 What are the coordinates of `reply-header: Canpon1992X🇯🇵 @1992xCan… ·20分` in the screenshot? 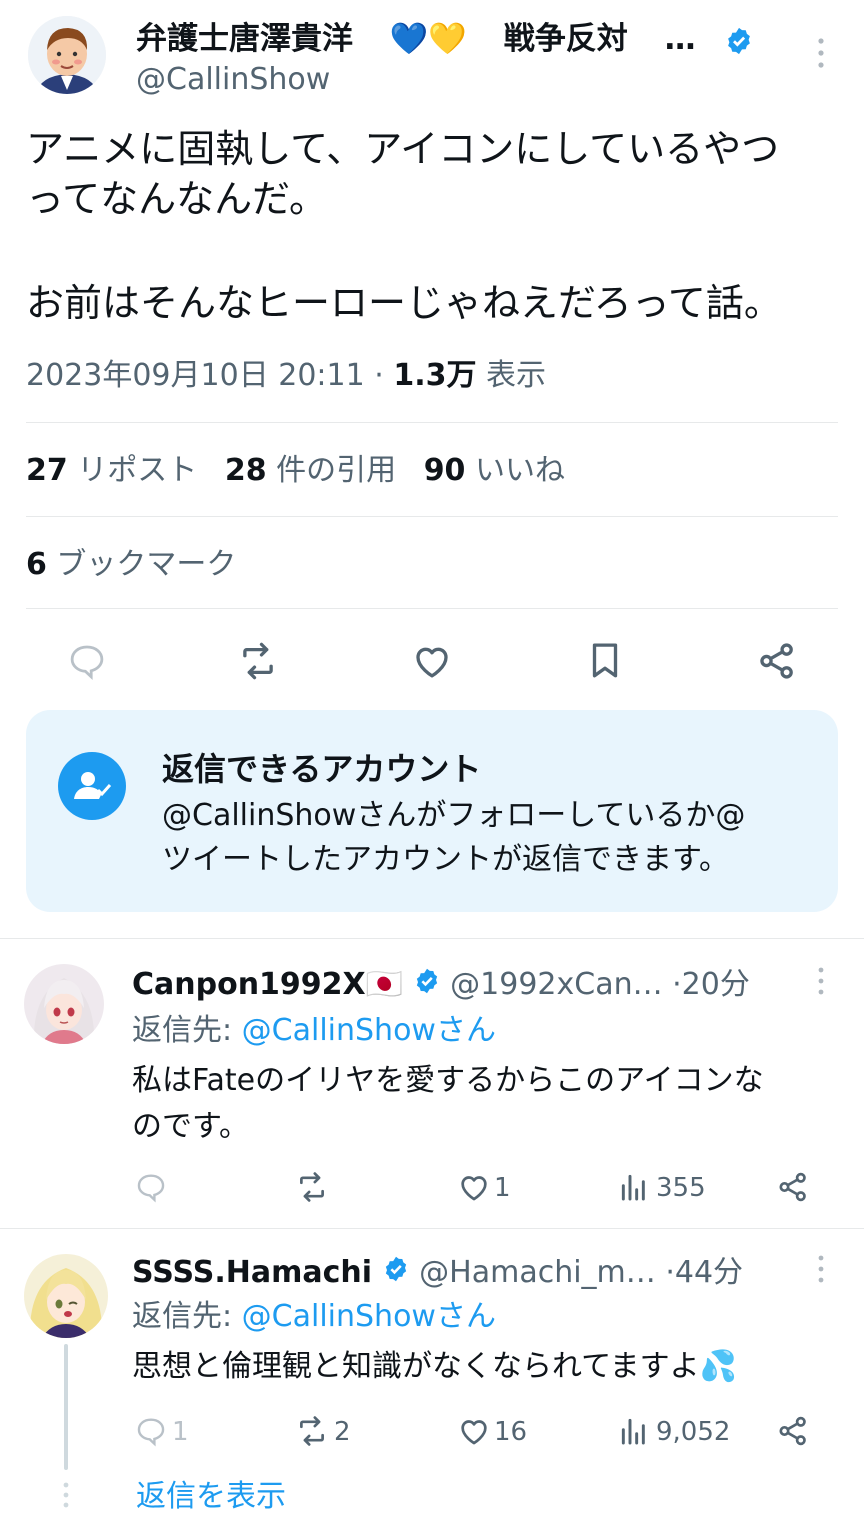 It's located at (441, 985).